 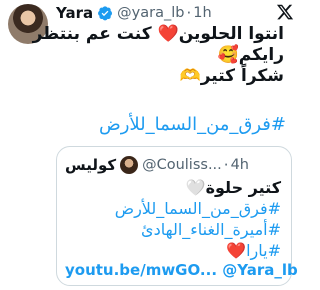 What do you see at coordinates (173, 229) in the screenshot?
I see `quote-hashtag: #أميرة_الغناء_الهادئ` at bounding box center [173, 229].